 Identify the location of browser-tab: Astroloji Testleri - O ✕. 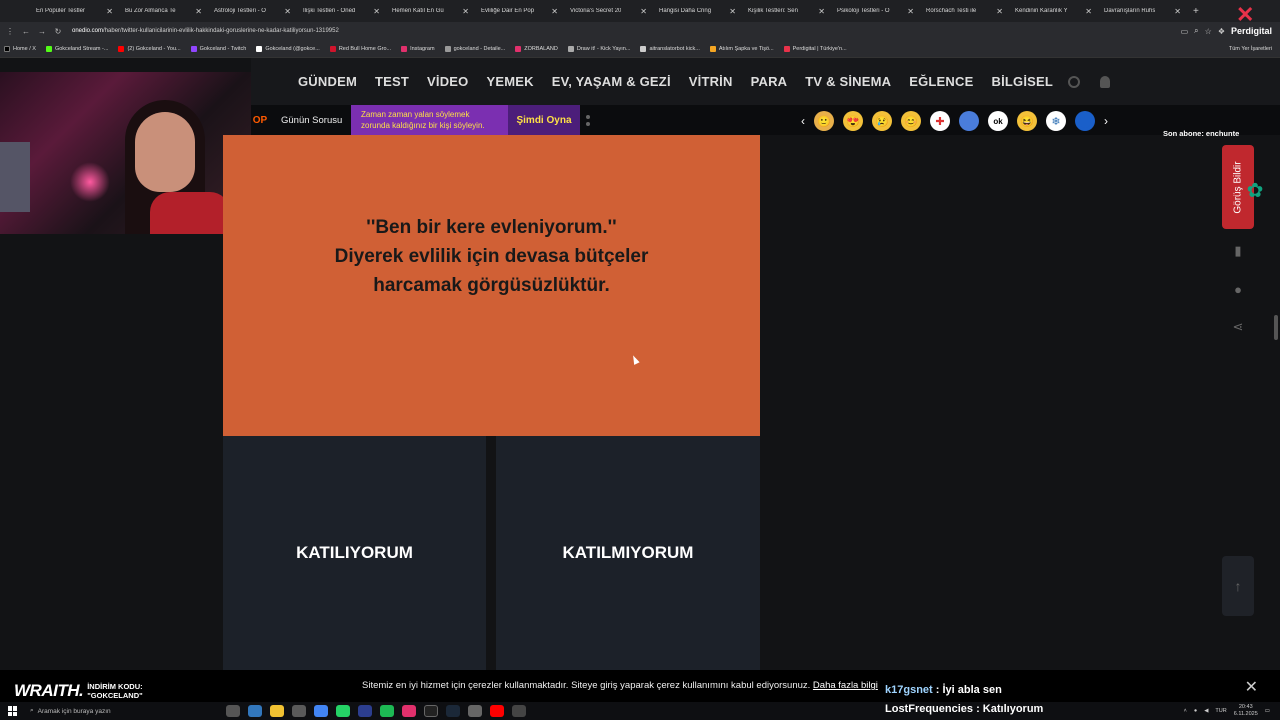
(252, 11).